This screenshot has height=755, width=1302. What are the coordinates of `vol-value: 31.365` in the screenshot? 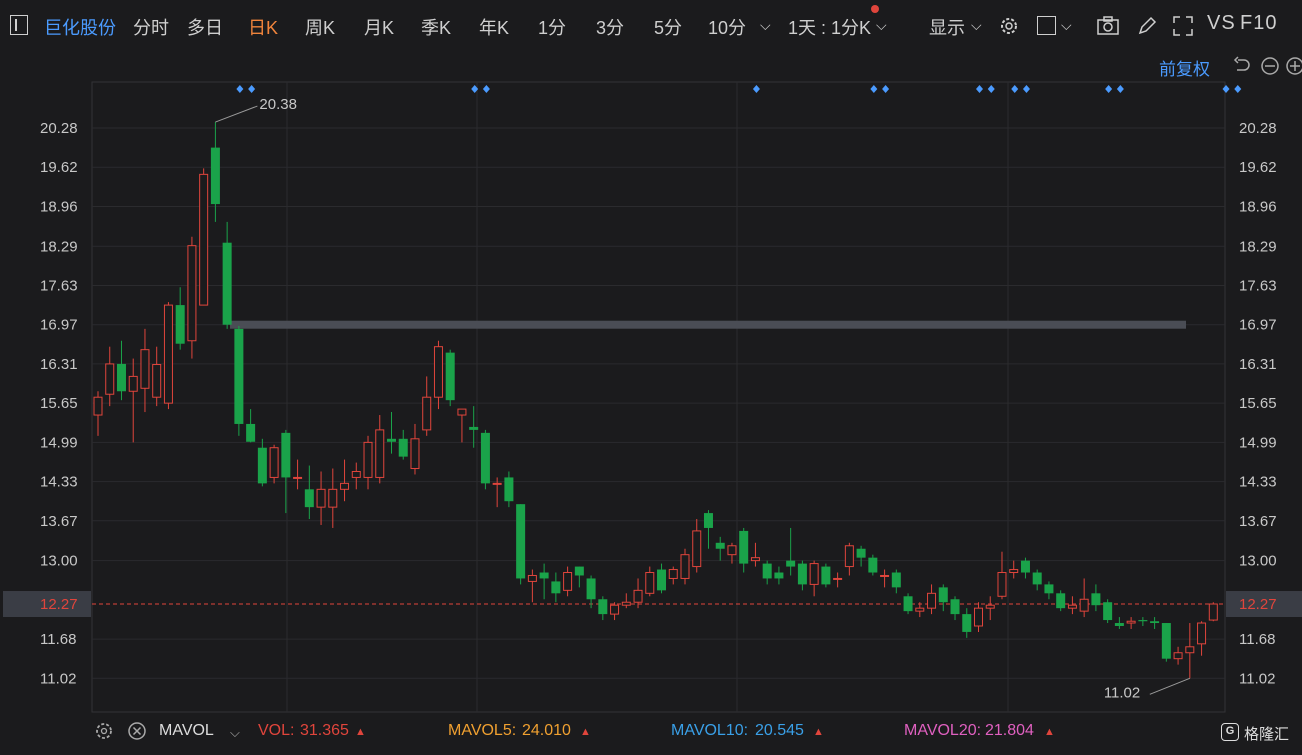 It's located at (324, 730).